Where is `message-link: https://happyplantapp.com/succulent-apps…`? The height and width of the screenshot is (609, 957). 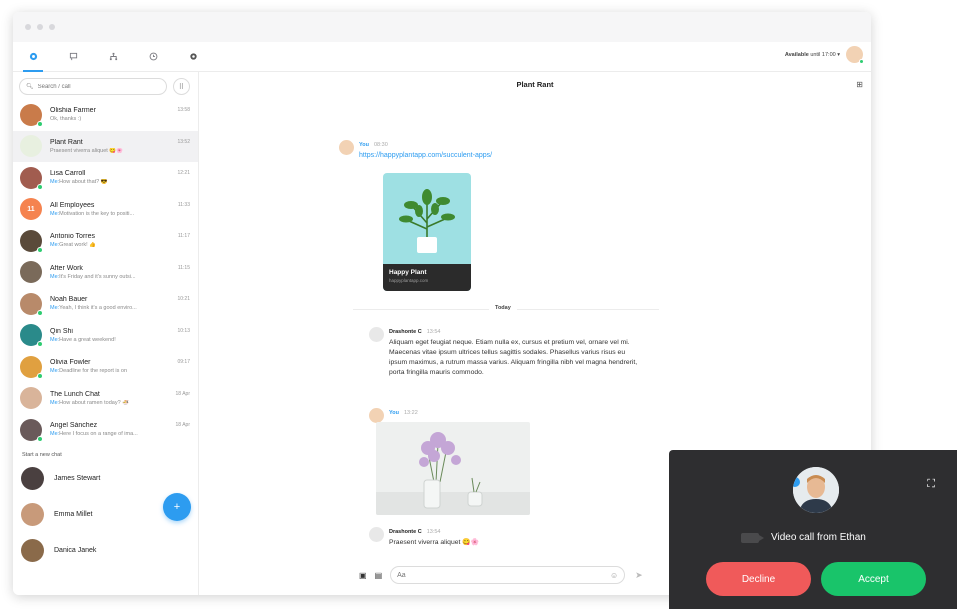 message-link: https://happyplantapp.com/succulent-apps… is located at coordinates (425, 155).